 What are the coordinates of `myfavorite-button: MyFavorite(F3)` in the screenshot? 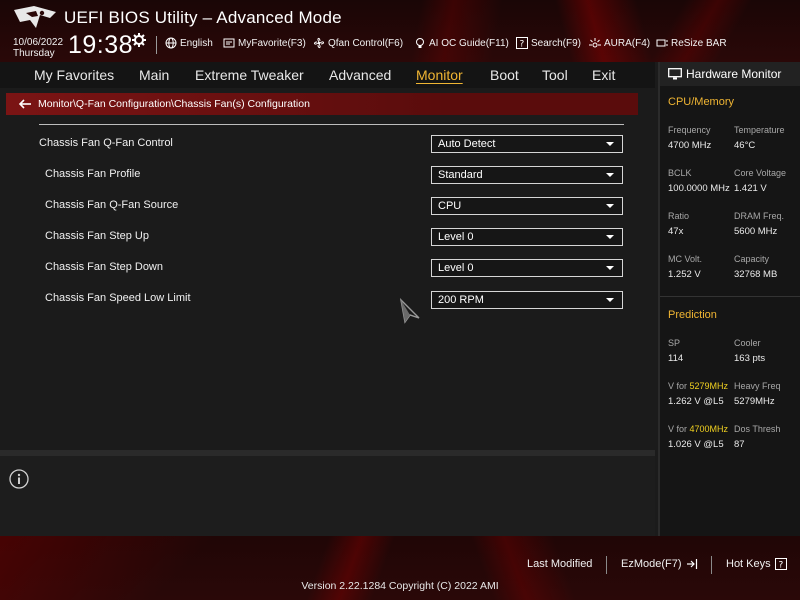 It's located at (264, 43).